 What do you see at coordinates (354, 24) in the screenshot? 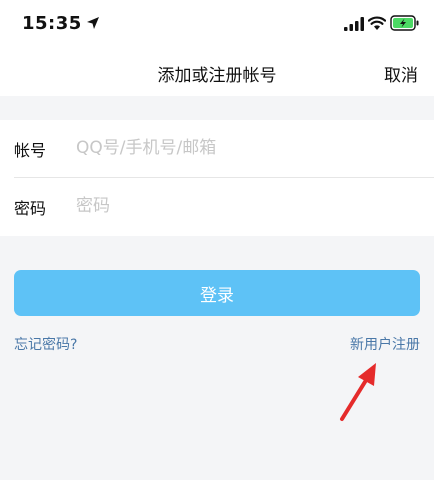
I see `signal-icon` at bounding box center [354, 24].